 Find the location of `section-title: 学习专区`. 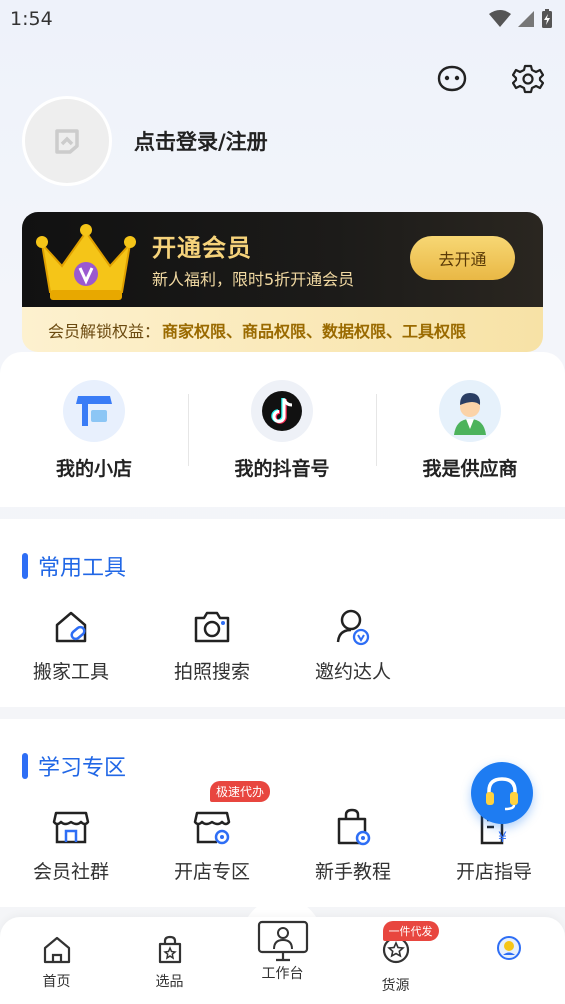

section-title: 学习专区 is located at coordinates (74, 766).